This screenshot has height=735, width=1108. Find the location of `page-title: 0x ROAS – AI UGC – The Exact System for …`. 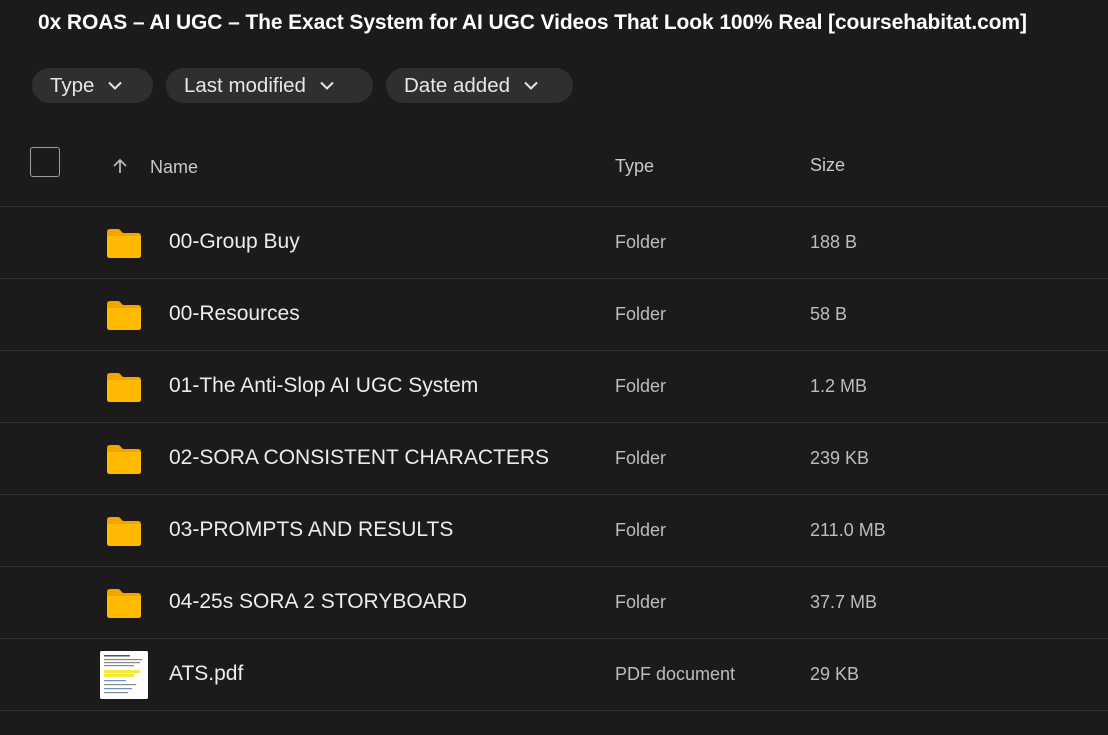

page-title: 0x ROAS – AI UGC – The Exact System for … is located at coordinates (532, 22).